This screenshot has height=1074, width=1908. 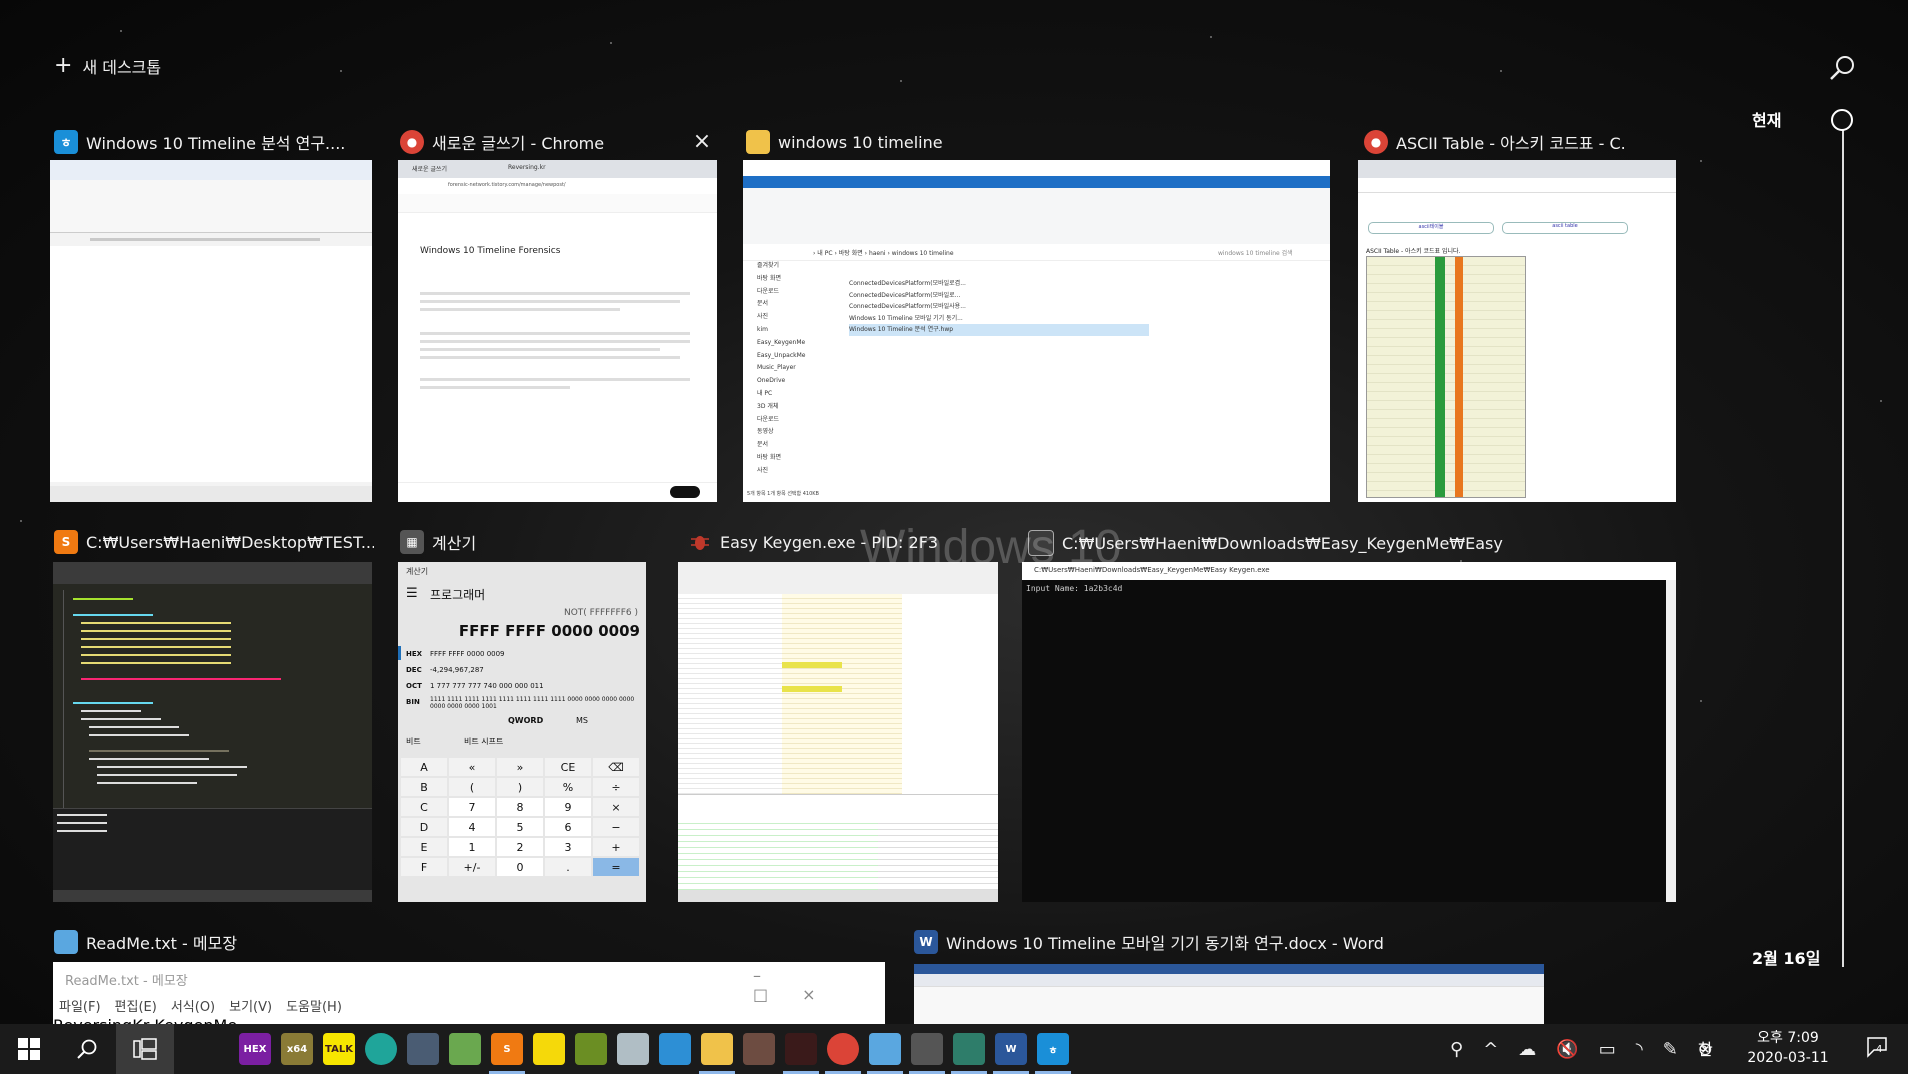 I want to click on taskbar-app-flower, so click(x=591, y=1049).